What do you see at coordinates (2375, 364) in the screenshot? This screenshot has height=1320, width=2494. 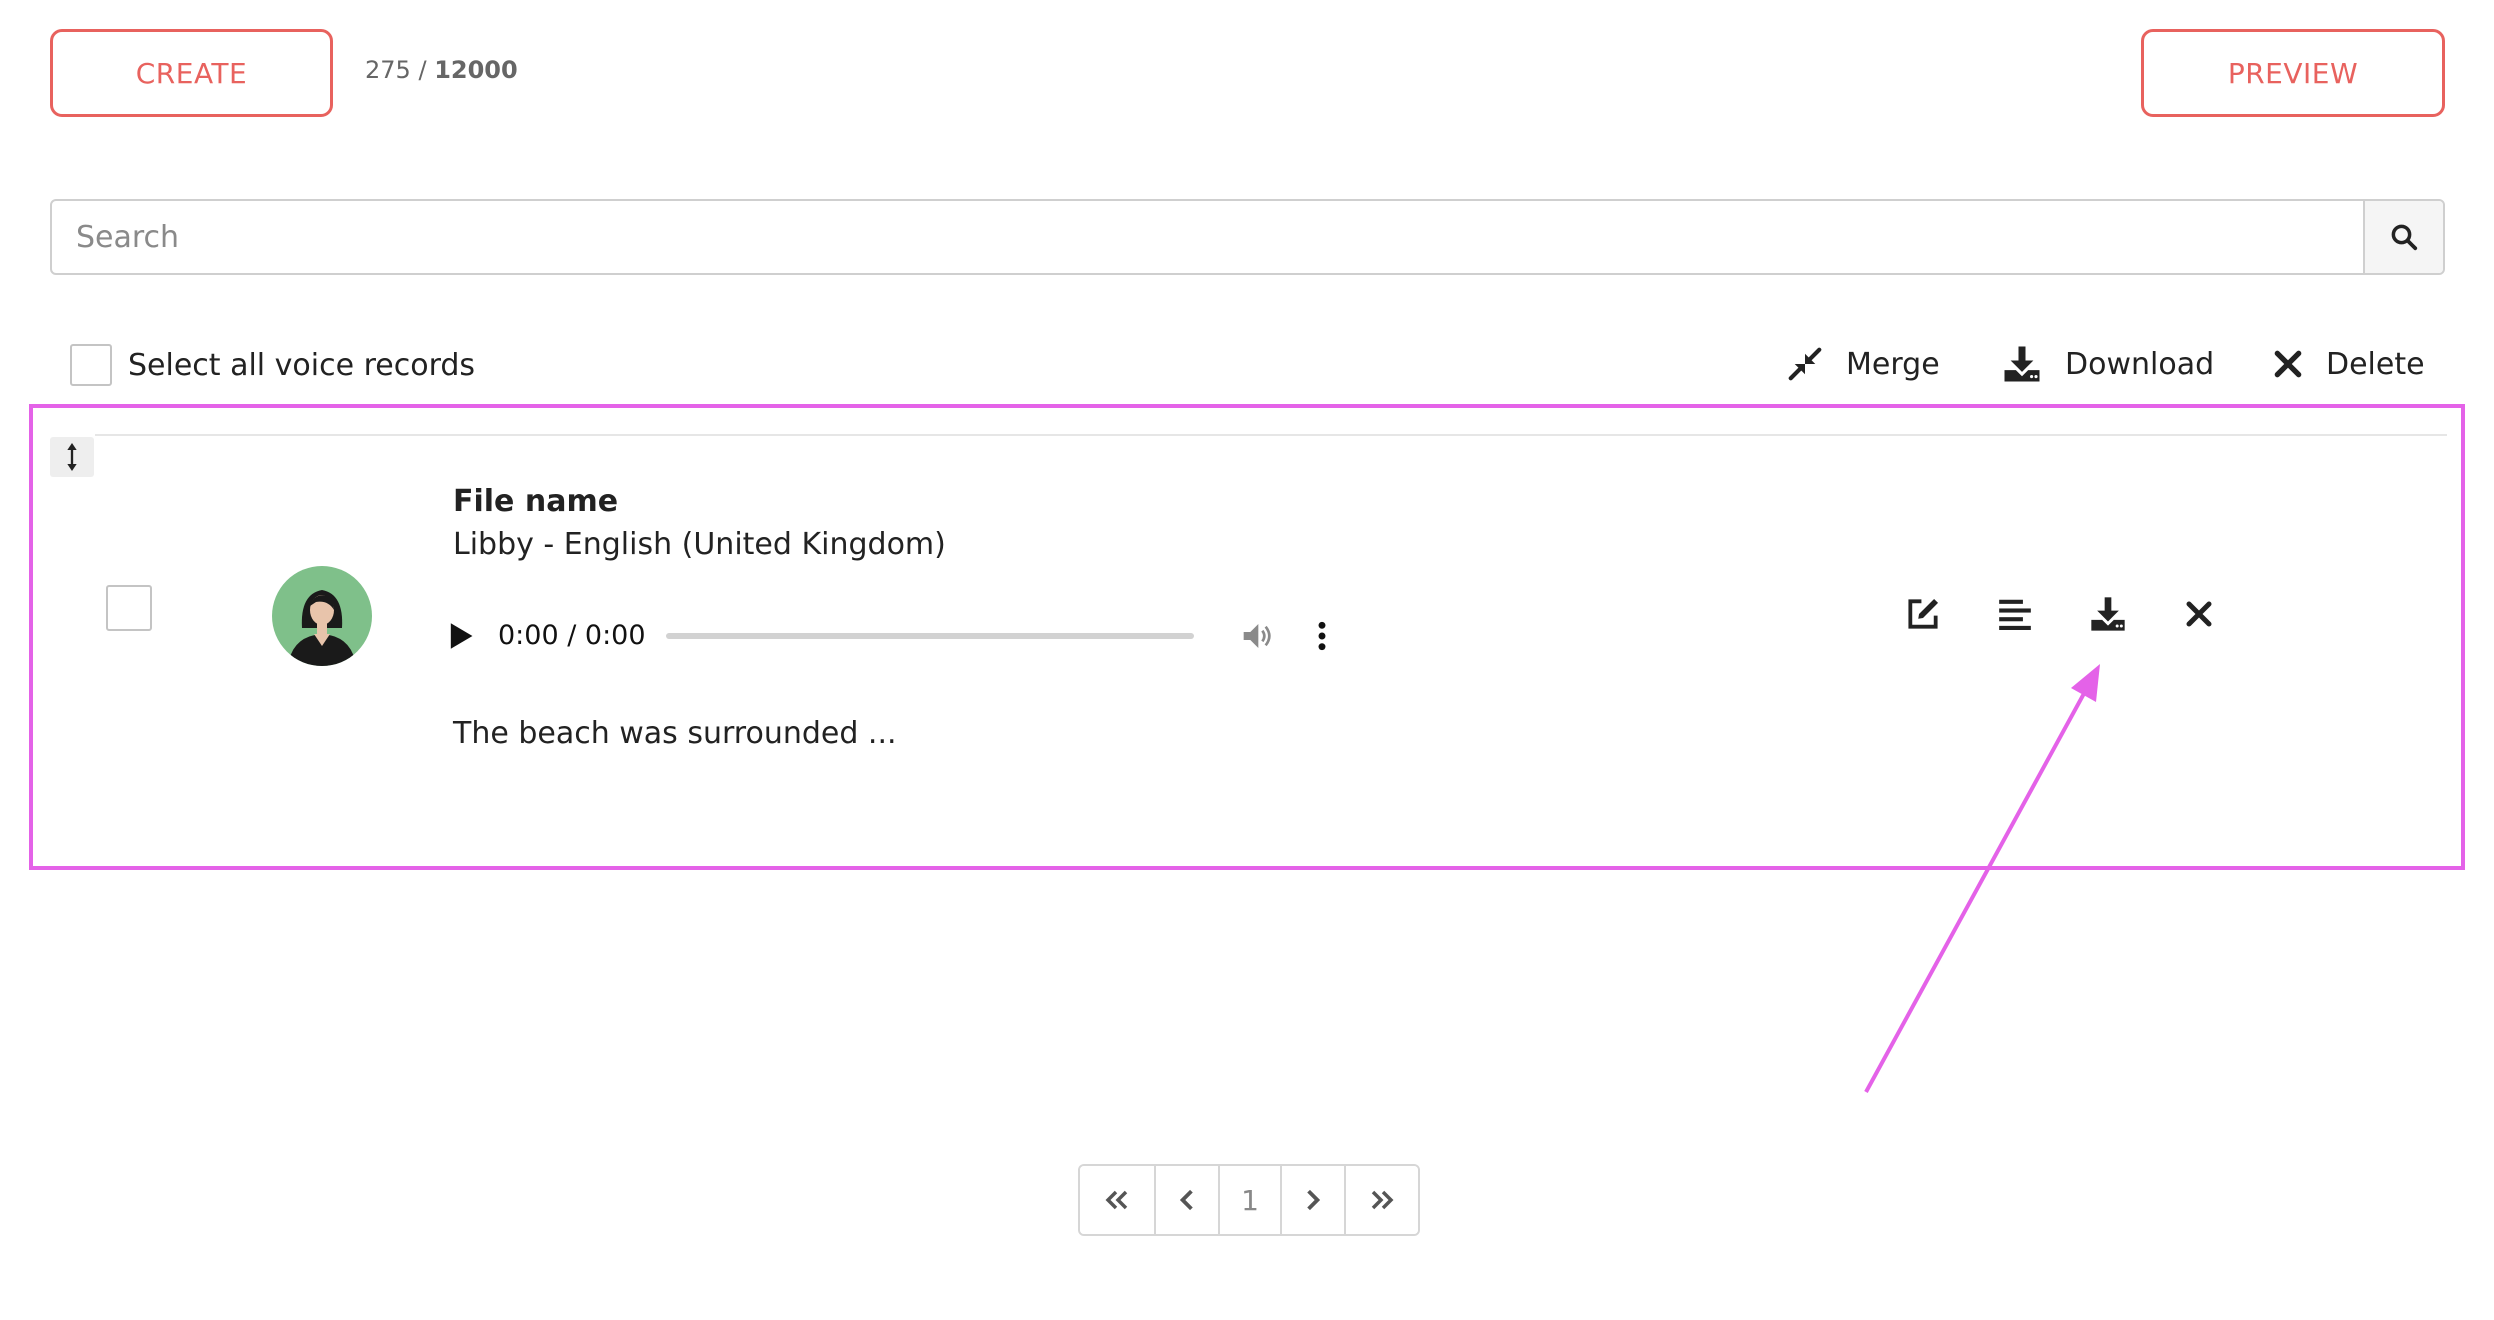 I see `delete-label: Delete` at bounding box center [2375, 364].